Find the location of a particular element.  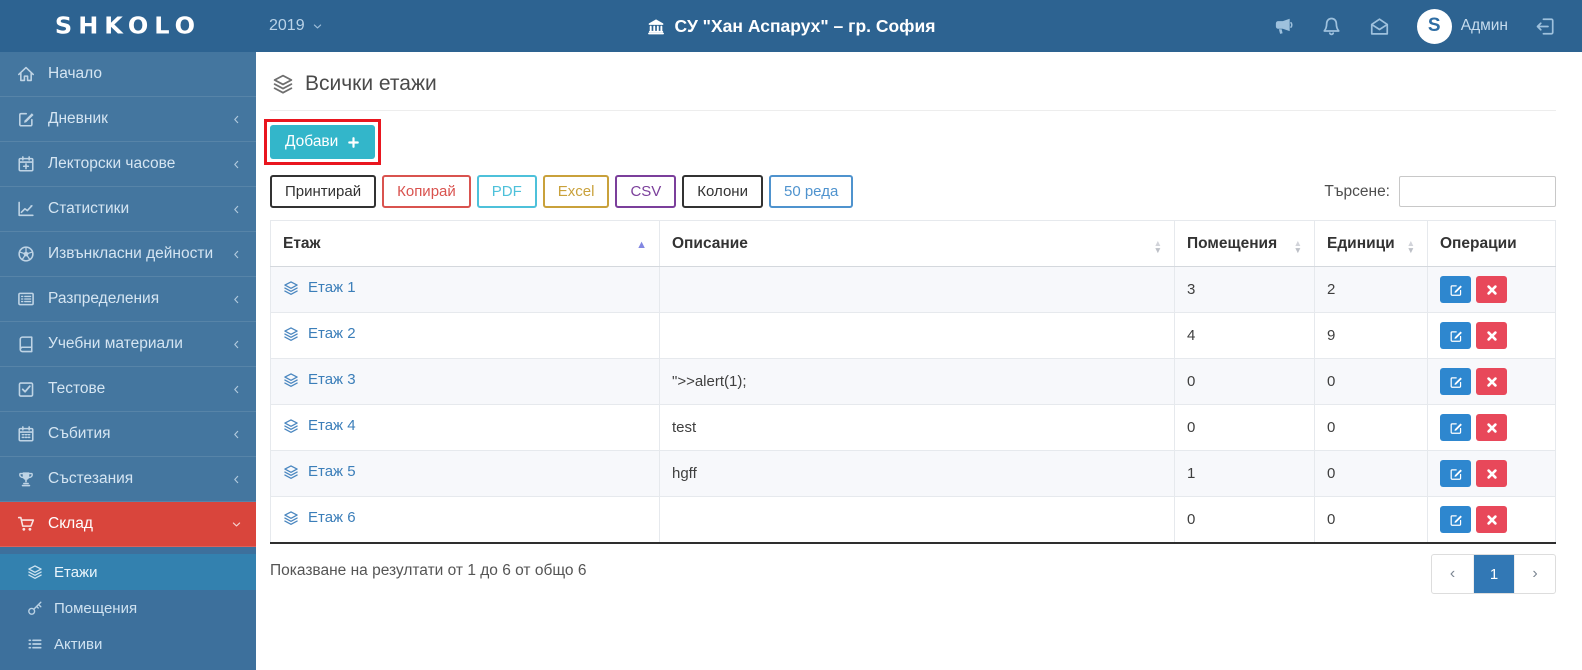

sidebar-item-label: Разпределения is located at coordinates (104, 298).